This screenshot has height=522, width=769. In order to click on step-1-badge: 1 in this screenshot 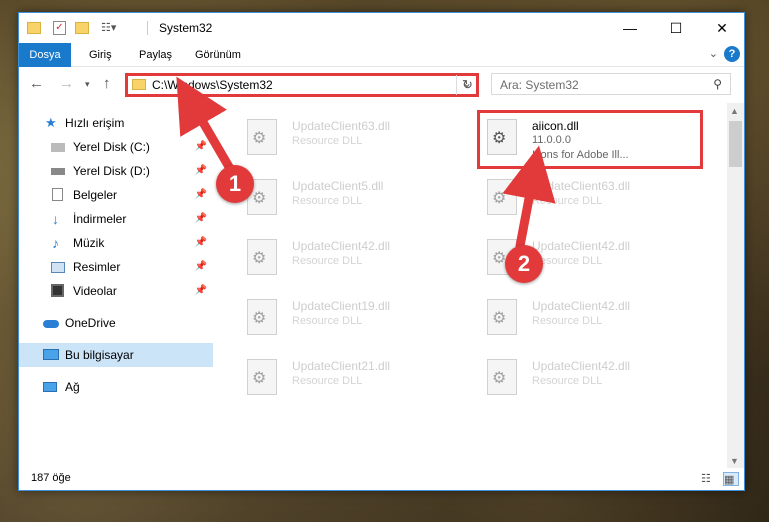, I will do `click(235, 184)`.